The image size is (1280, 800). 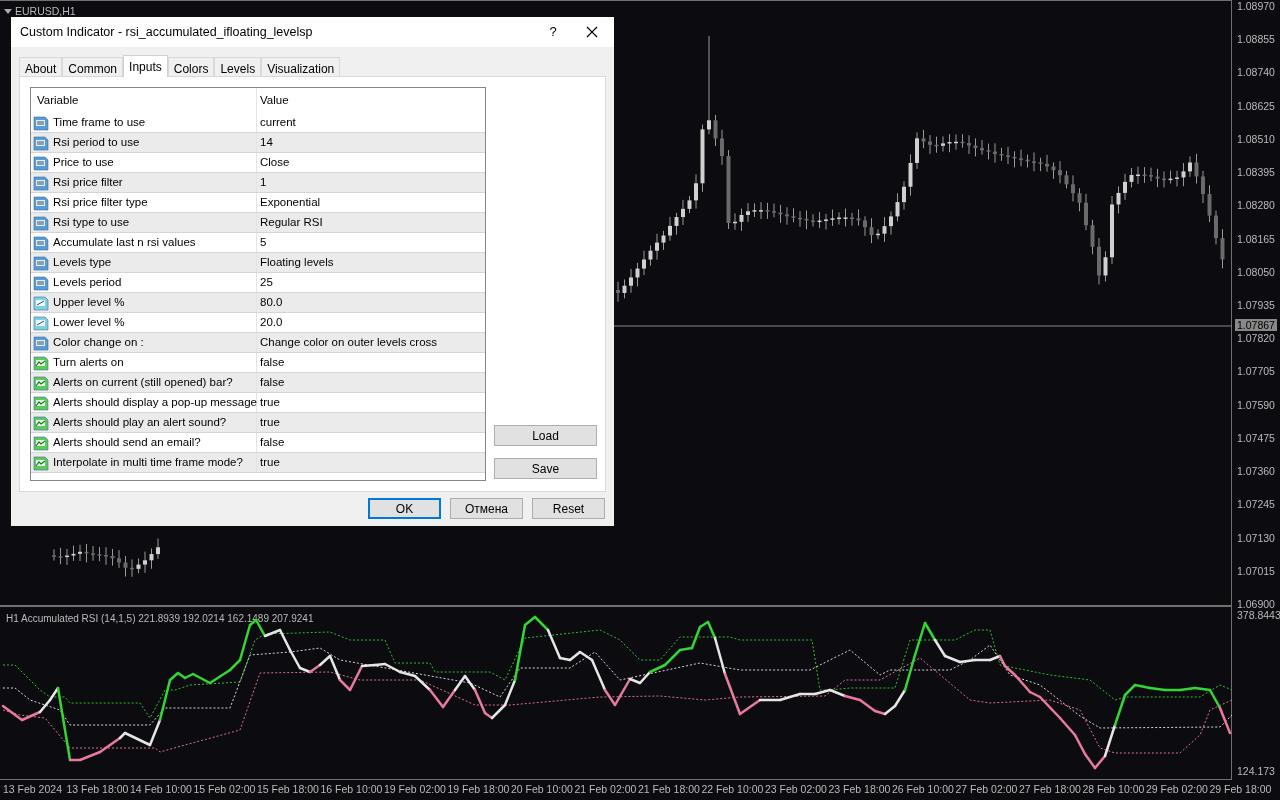 What do you see at coordinates (1256, 537) in the screenshot?
I see `price-label: 1.07130` at bounding box center [1256, 537].